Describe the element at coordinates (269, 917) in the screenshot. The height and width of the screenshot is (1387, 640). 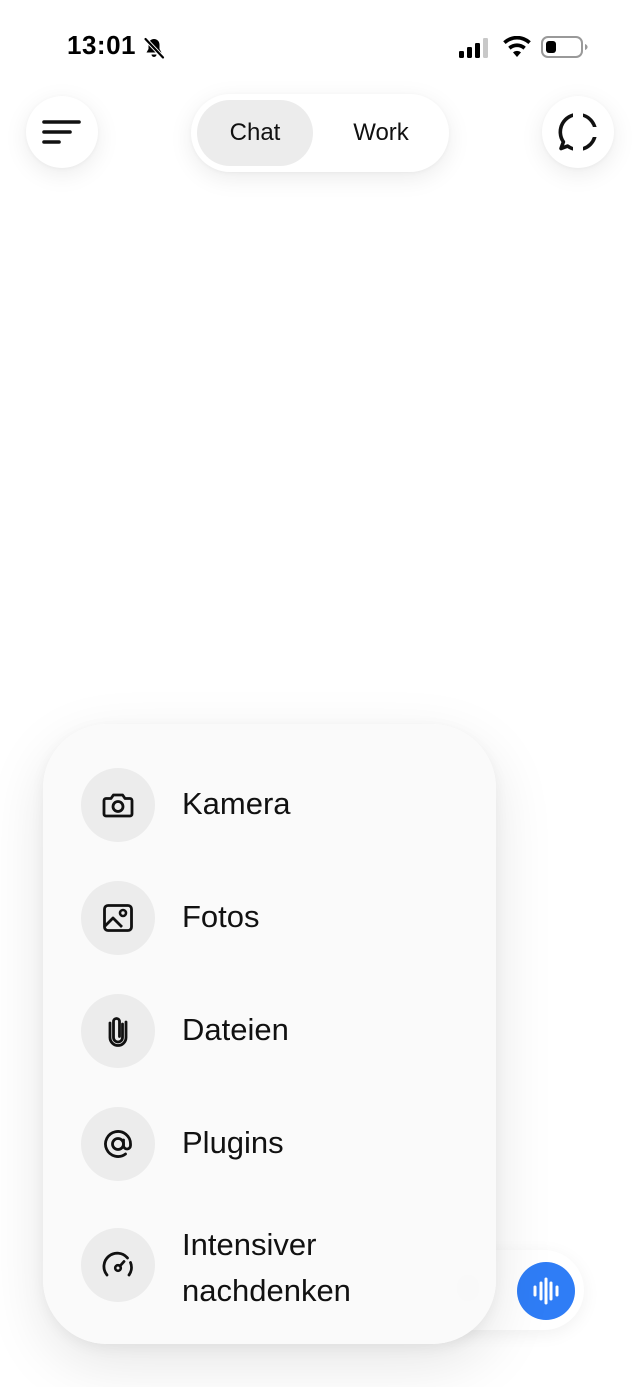
I see `menu-item-photos: Fotos` at that location.